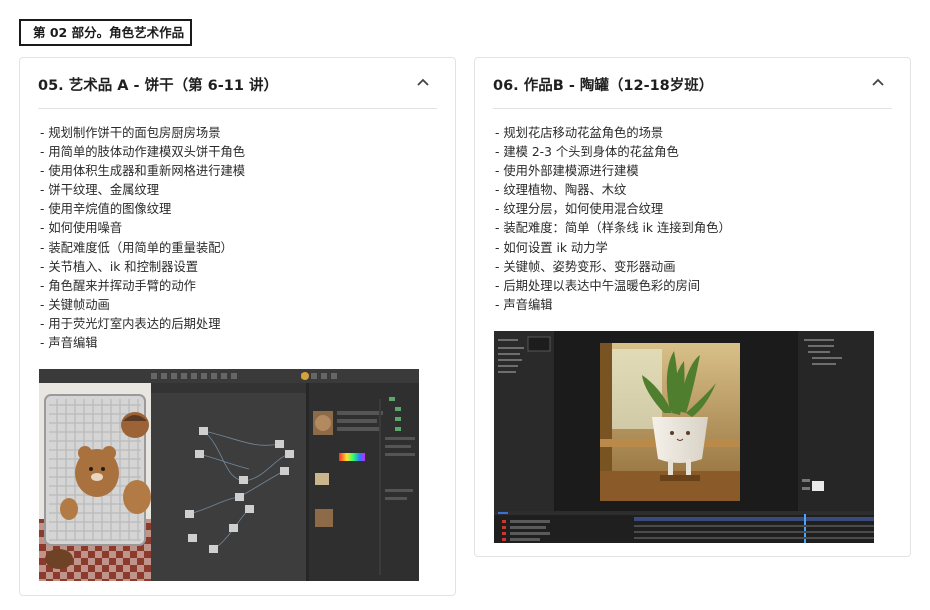 The height and width of the screenshot is (610, 930). What do you see at coordinates (598, 285) in the screenshot?
I see `list-item: - 后期处理以表达中午温暖色彩的房间` at bounding box center [598, 285].